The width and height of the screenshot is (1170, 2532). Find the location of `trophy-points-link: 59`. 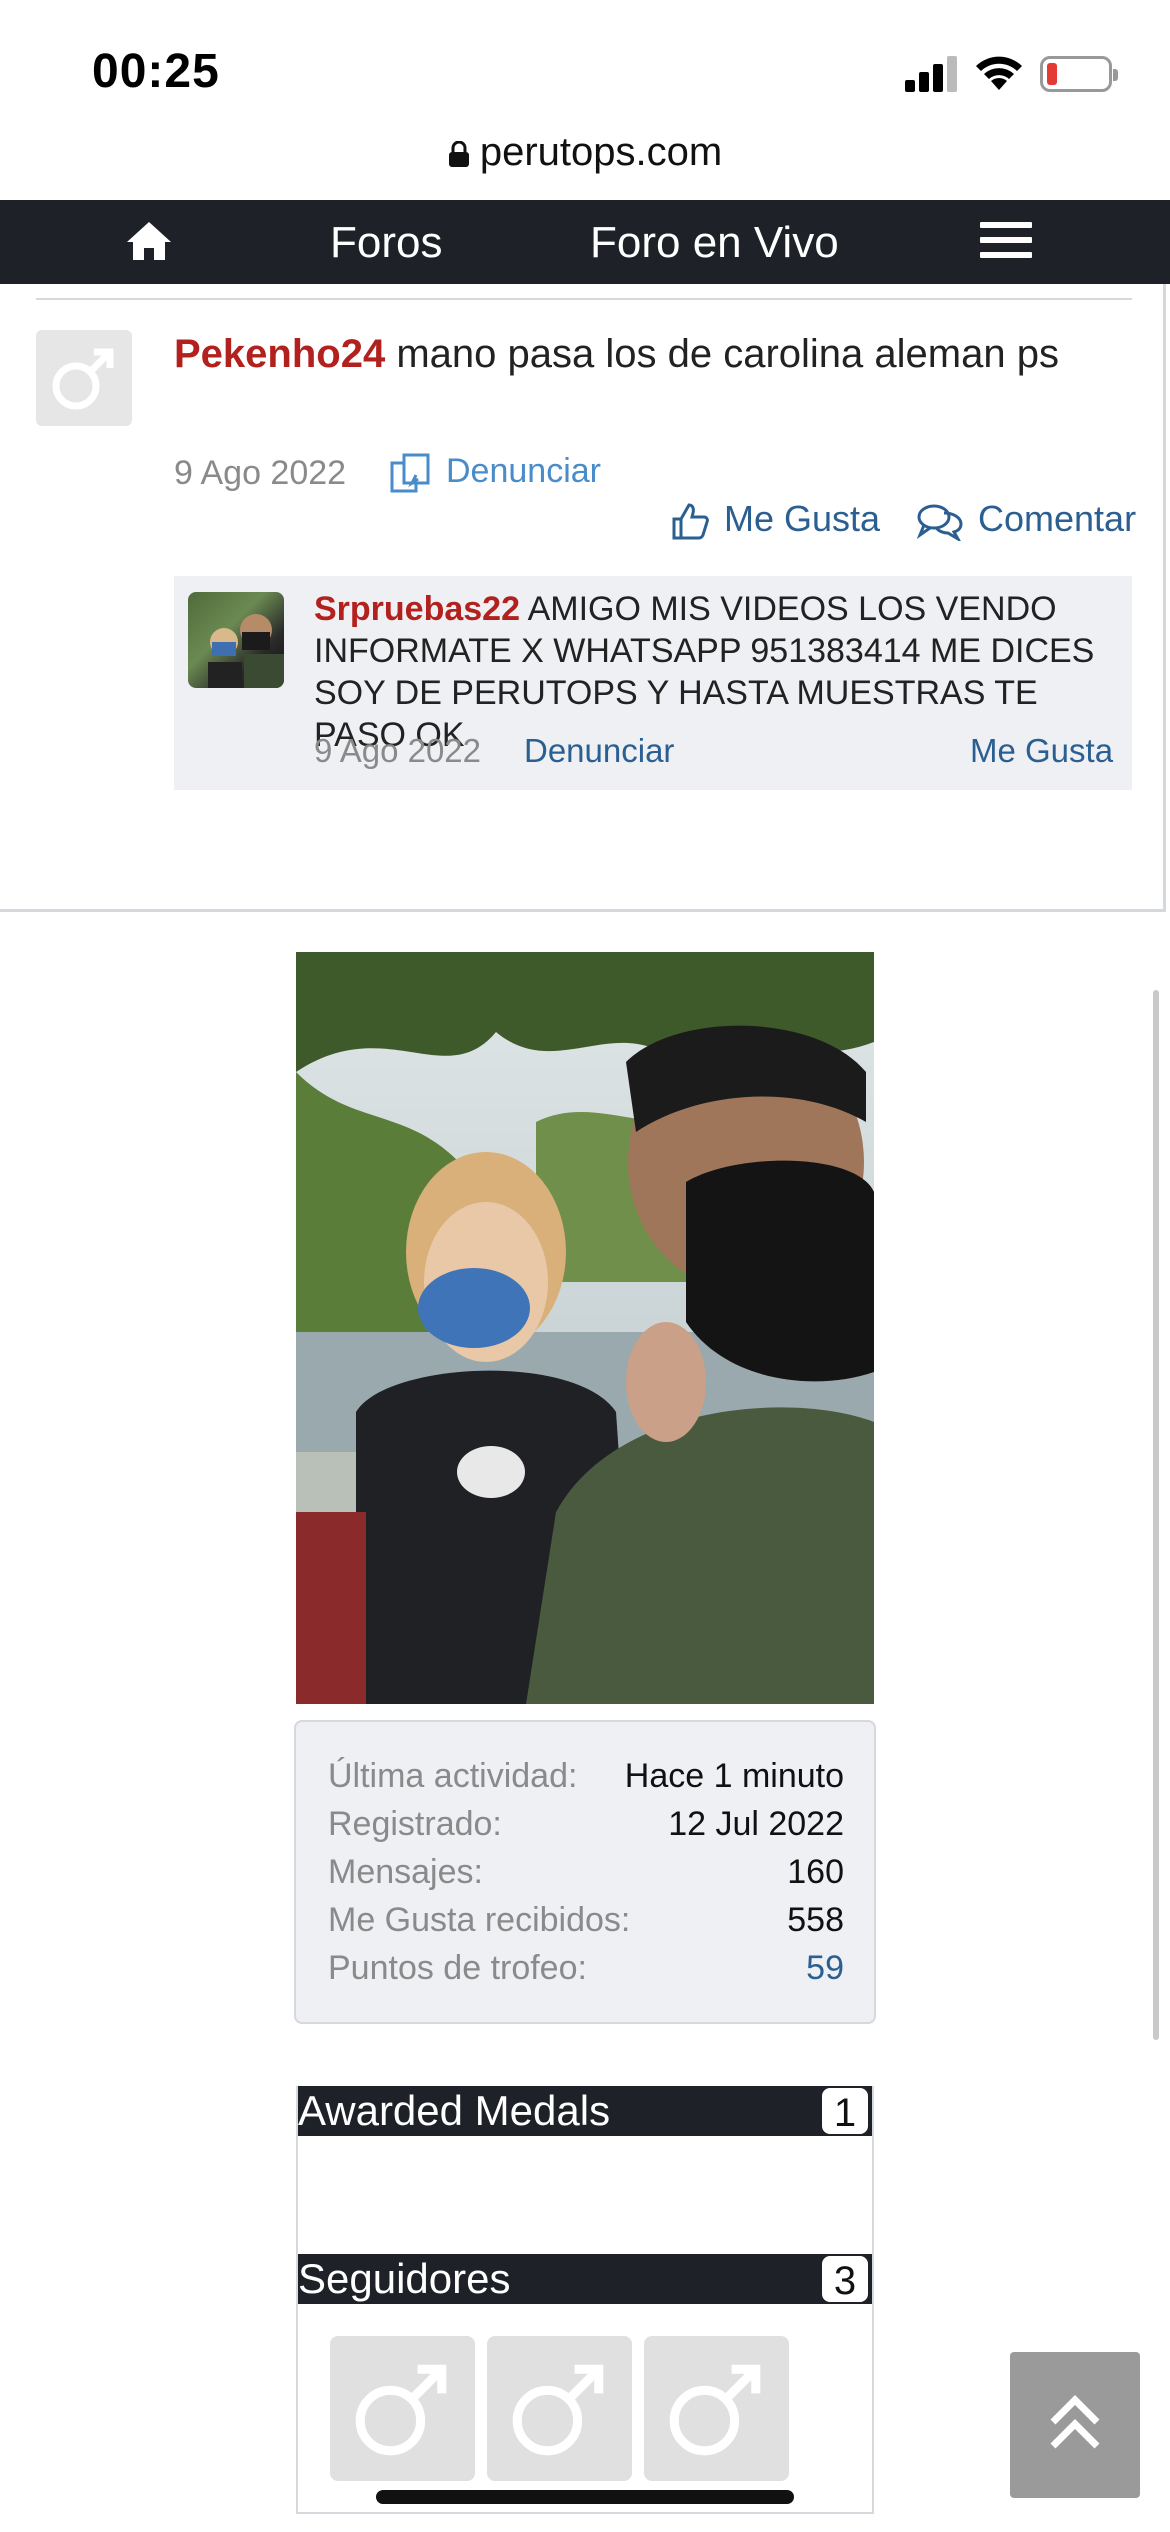

trophy-points-link: 59 is located at coordinates (825, 1968).